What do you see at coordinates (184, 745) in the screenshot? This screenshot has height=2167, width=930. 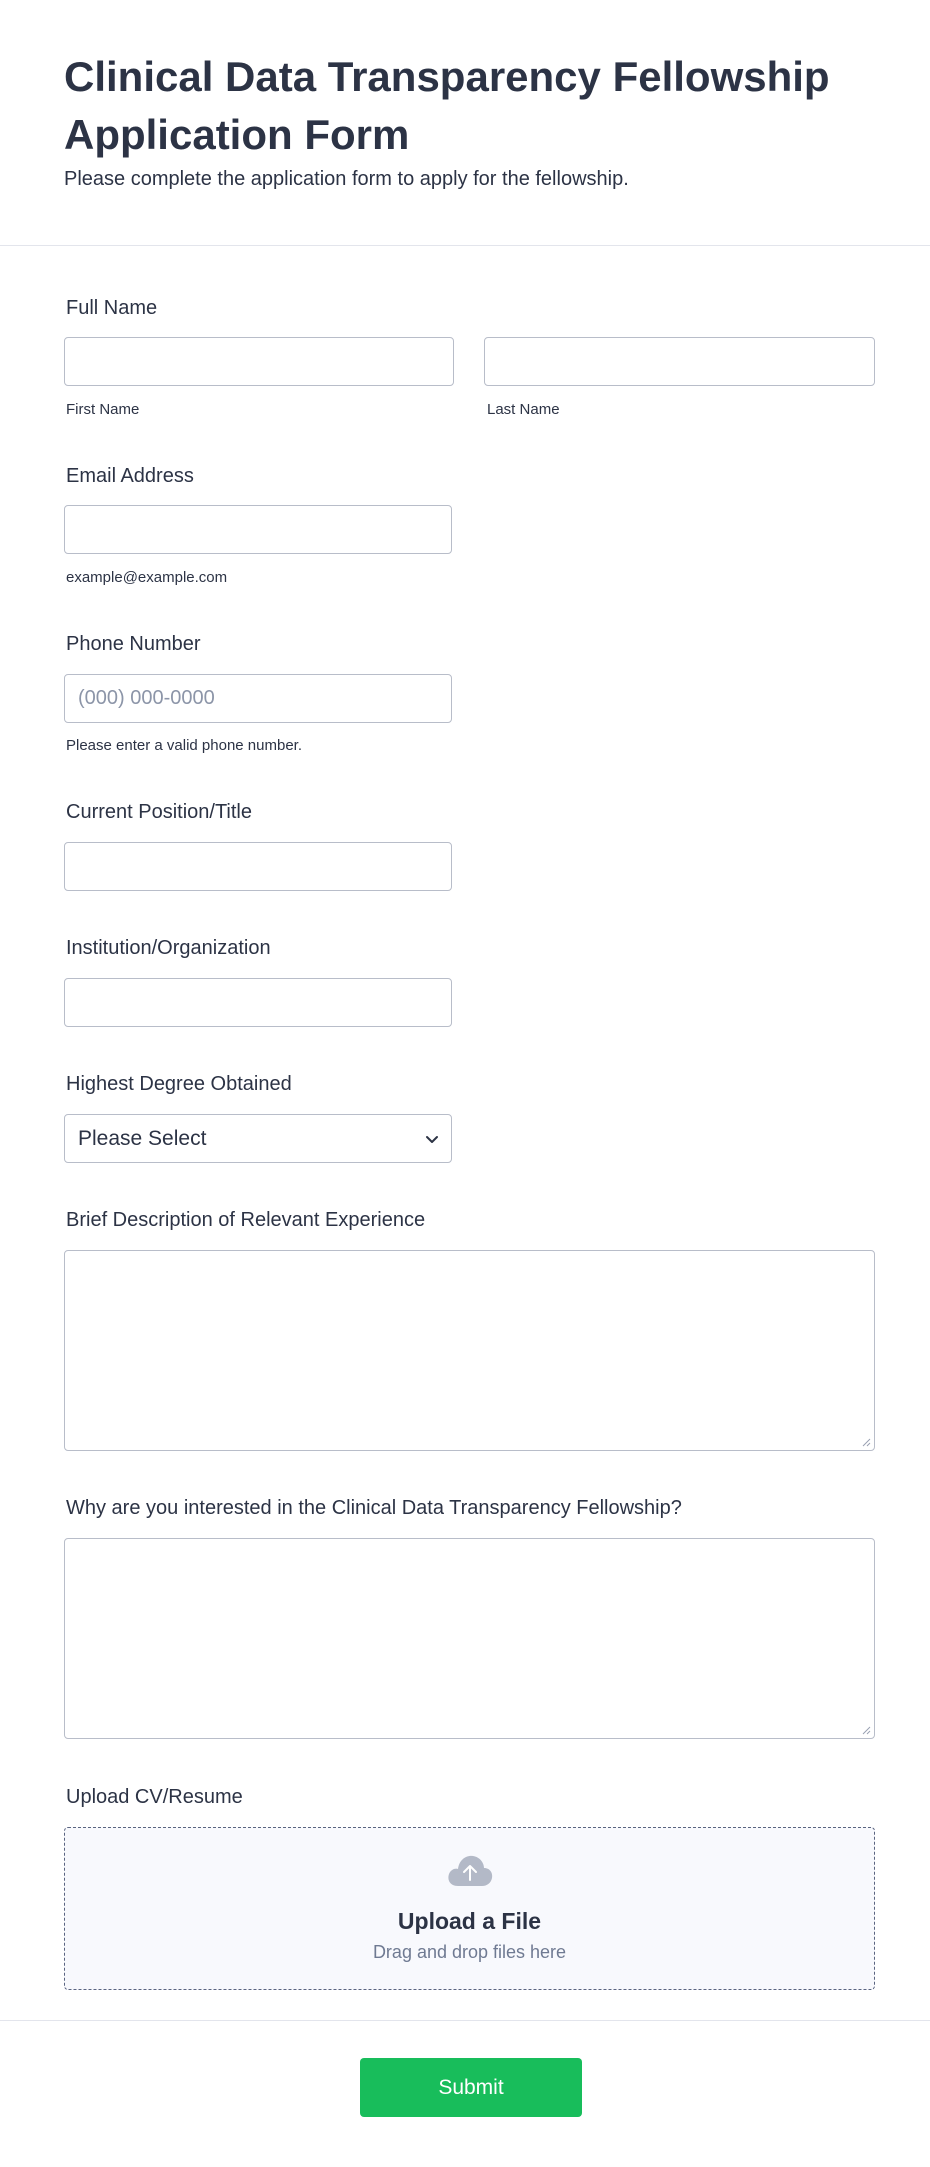 I see `phone-sublabel: Please enter a valid phone number.` at bounding box center [184, 745].